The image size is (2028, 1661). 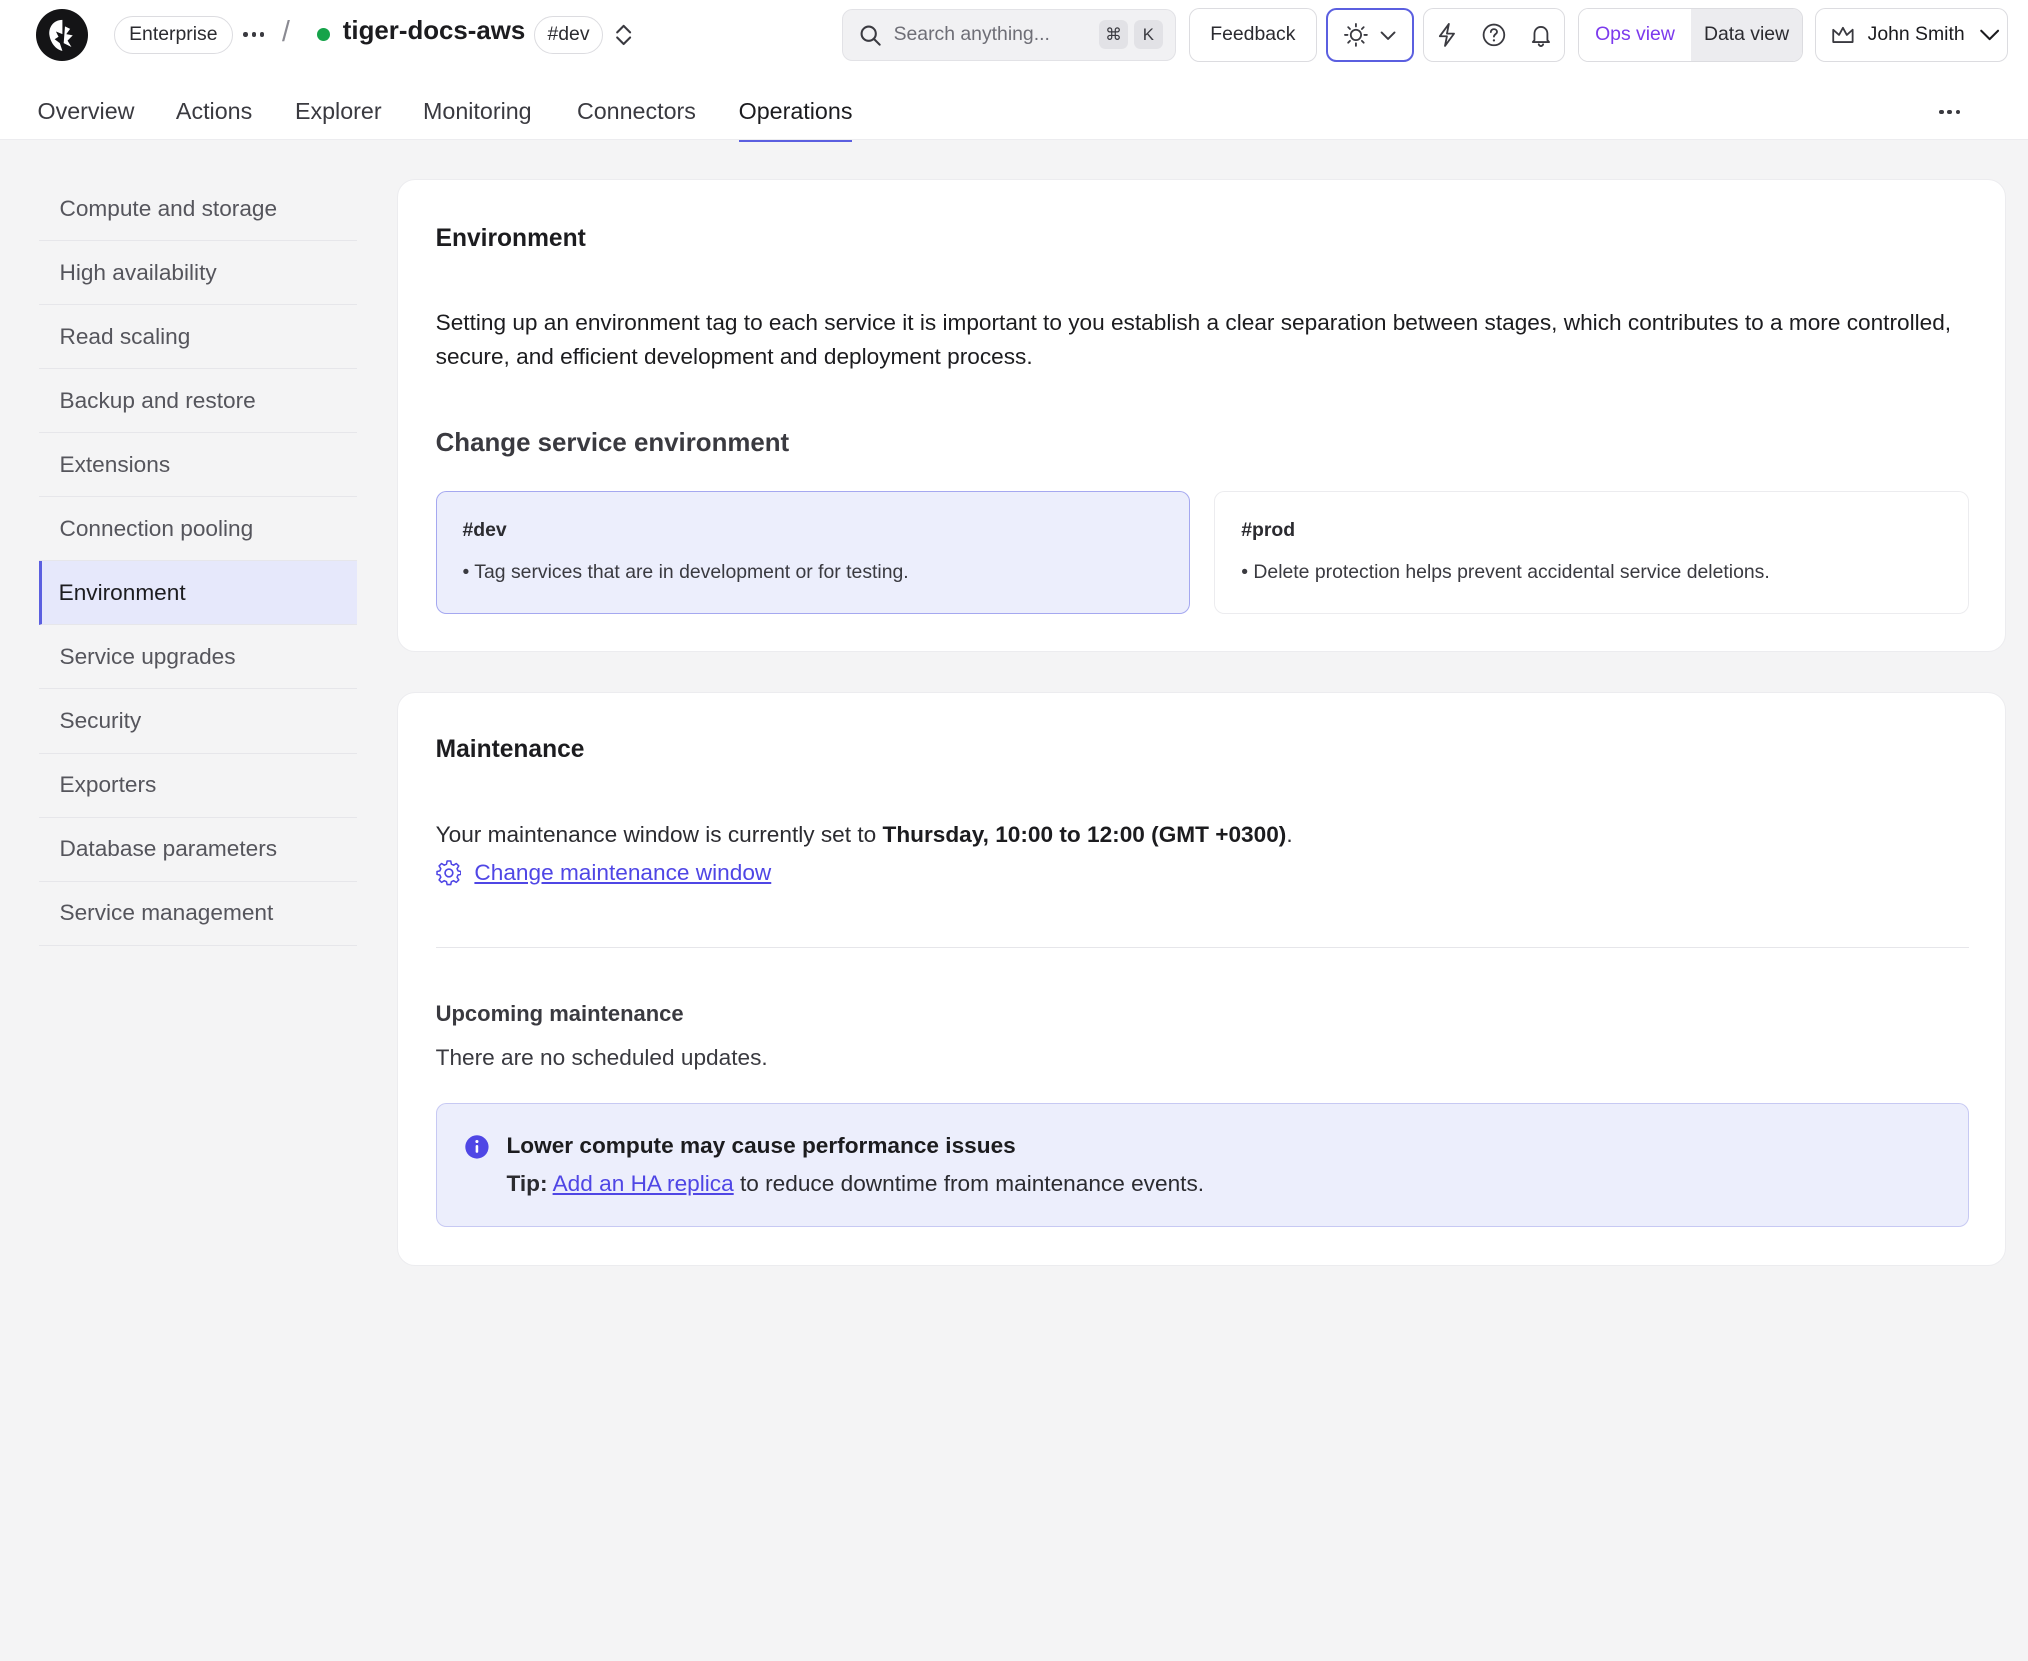 What do you see at coordinates (559, 1013) in the screenshot?
I see `upcoming-maintenance-title: Upcoming maintenance` at bounding box center [559, 1013].